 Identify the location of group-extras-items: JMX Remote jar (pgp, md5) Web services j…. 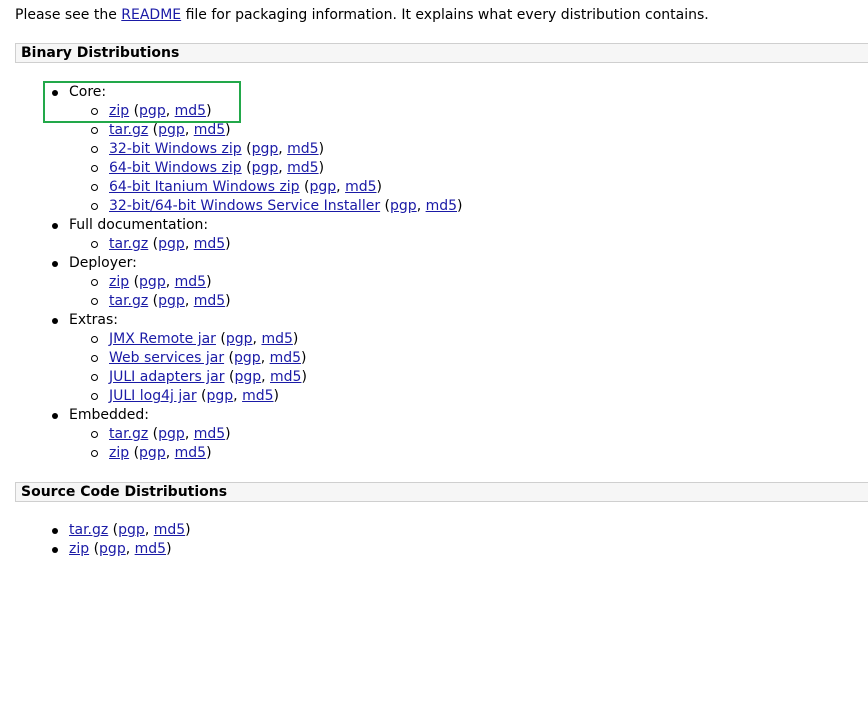
(266, 368).